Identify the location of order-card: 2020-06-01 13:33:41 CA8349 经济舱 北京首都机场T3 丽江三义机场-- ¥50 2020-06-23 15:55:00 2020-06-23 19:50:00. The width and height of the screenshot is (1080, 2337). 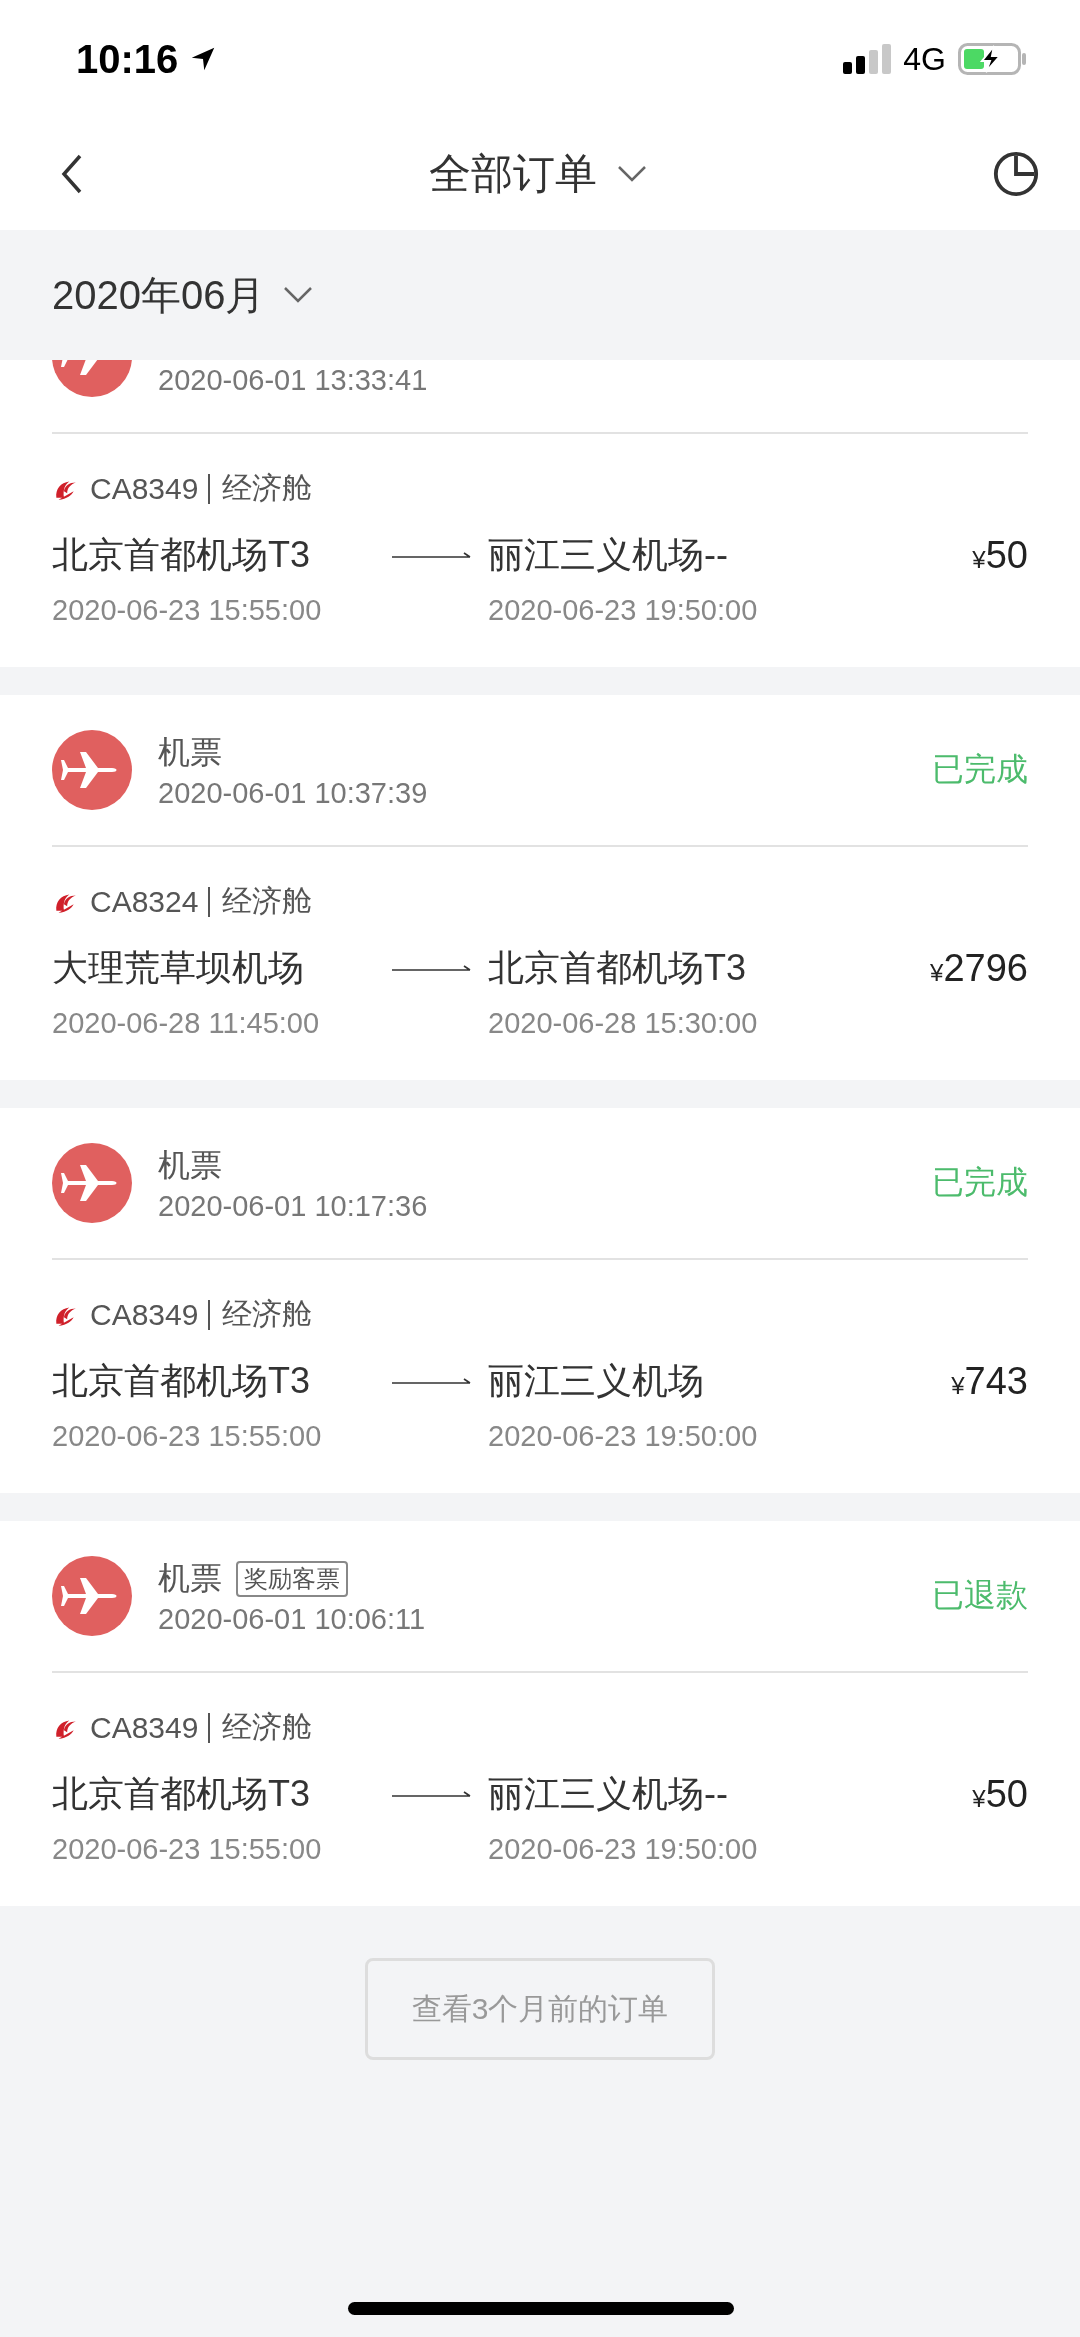
(540, 513).